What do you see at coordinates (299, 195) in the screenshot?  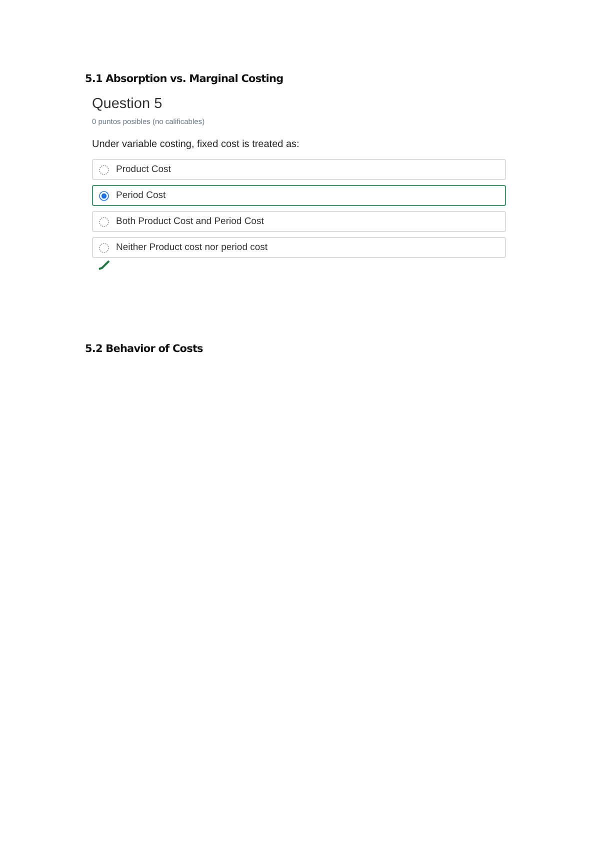 I see `answer-option: Period Cost` at bounding box center [299, 195].